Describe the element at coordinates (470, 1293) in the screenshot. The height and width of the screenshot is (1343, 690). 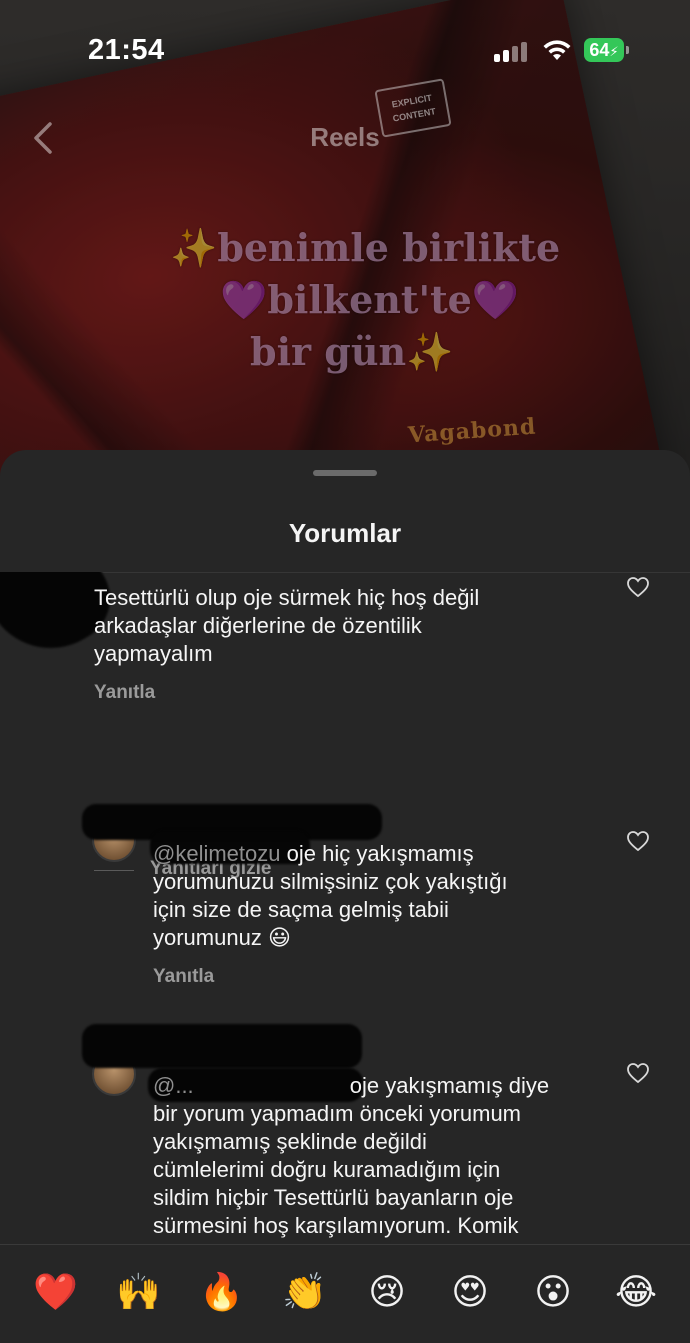
I see `reaction-heart-eyes-emoji: 😍` at that location.